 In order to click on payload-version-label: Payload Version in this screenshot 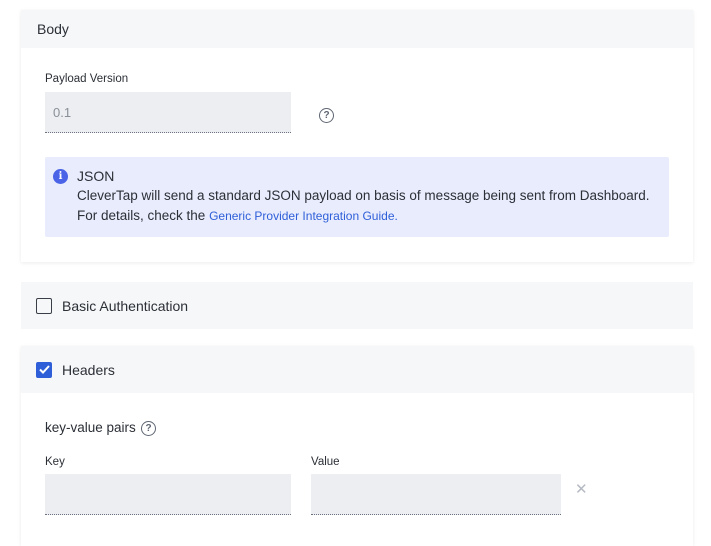, I will do `click(87, 79)`.